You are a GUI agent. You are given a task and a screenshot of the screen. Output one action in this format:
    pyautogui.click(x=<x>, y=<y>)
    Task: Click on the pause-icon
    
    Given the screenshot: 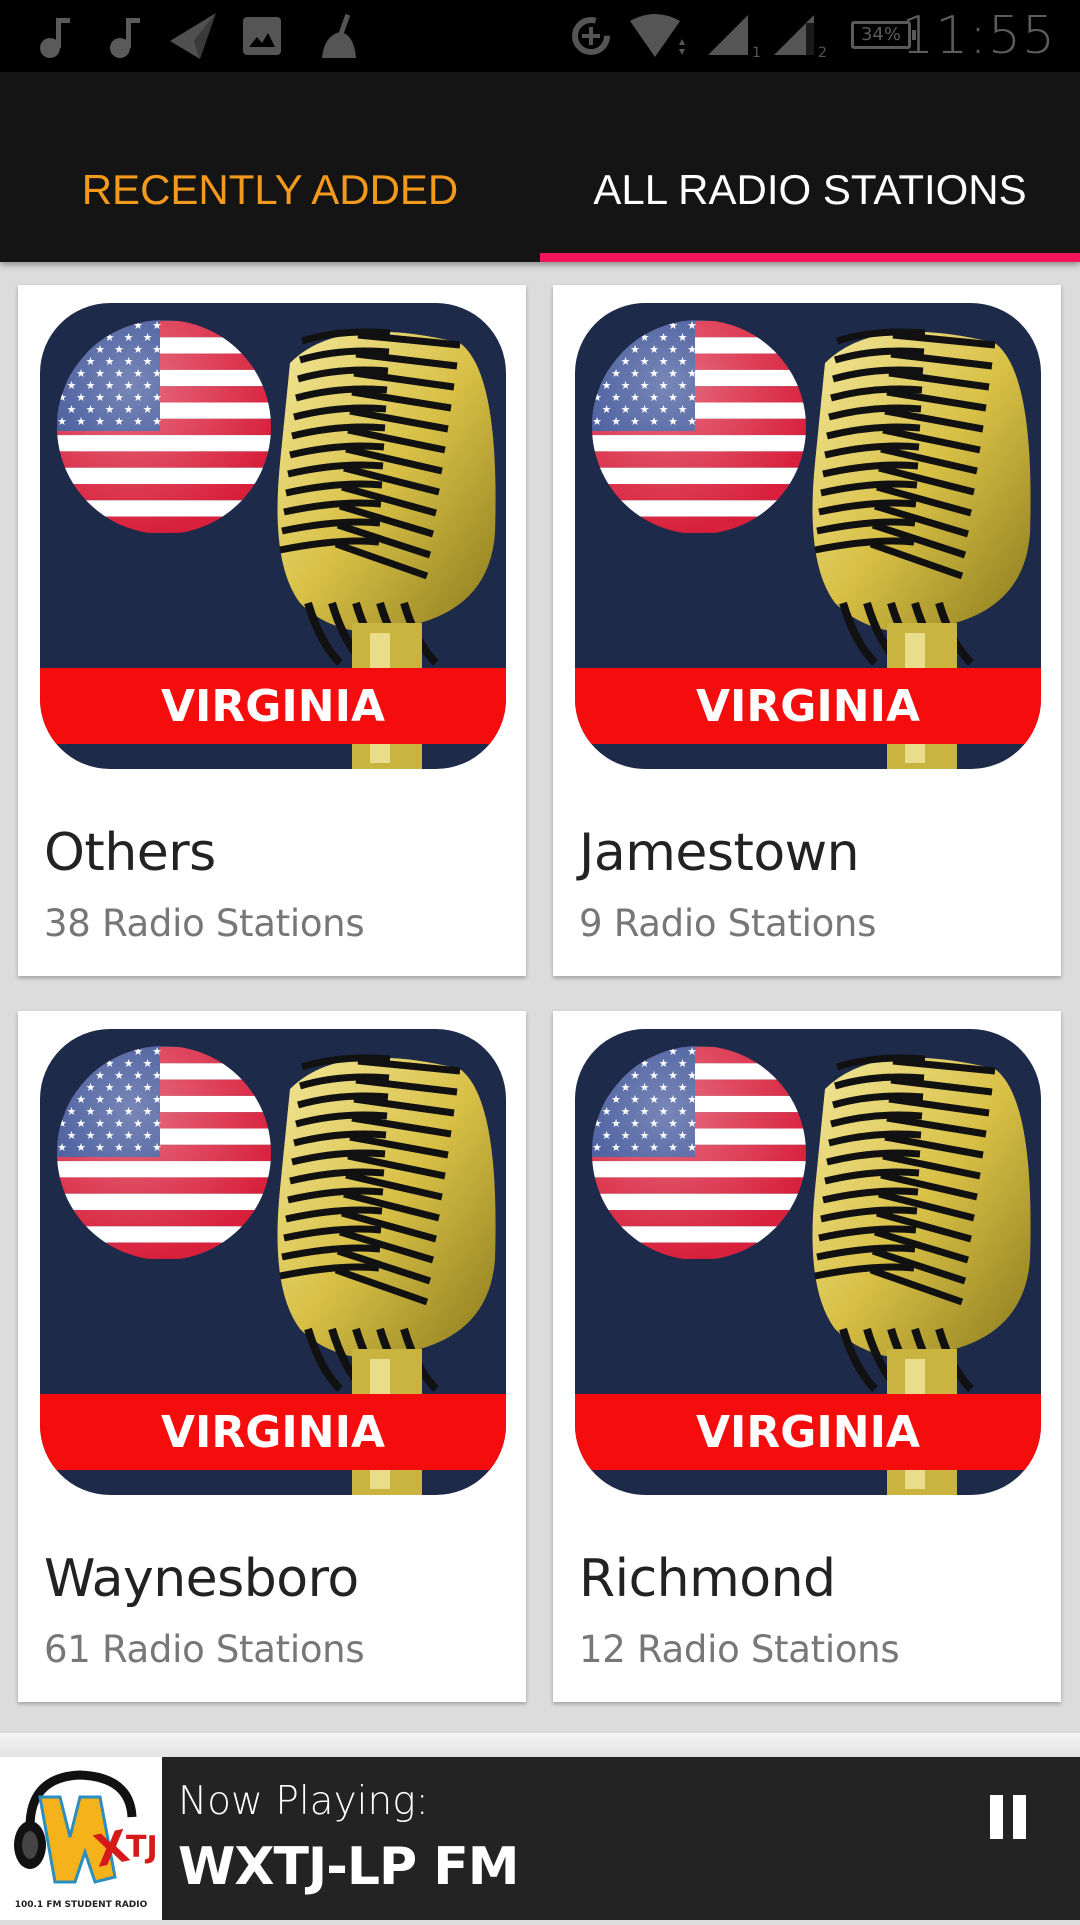 What is the action you would take?
    pyautogui.click(x=996, y=1817)
    